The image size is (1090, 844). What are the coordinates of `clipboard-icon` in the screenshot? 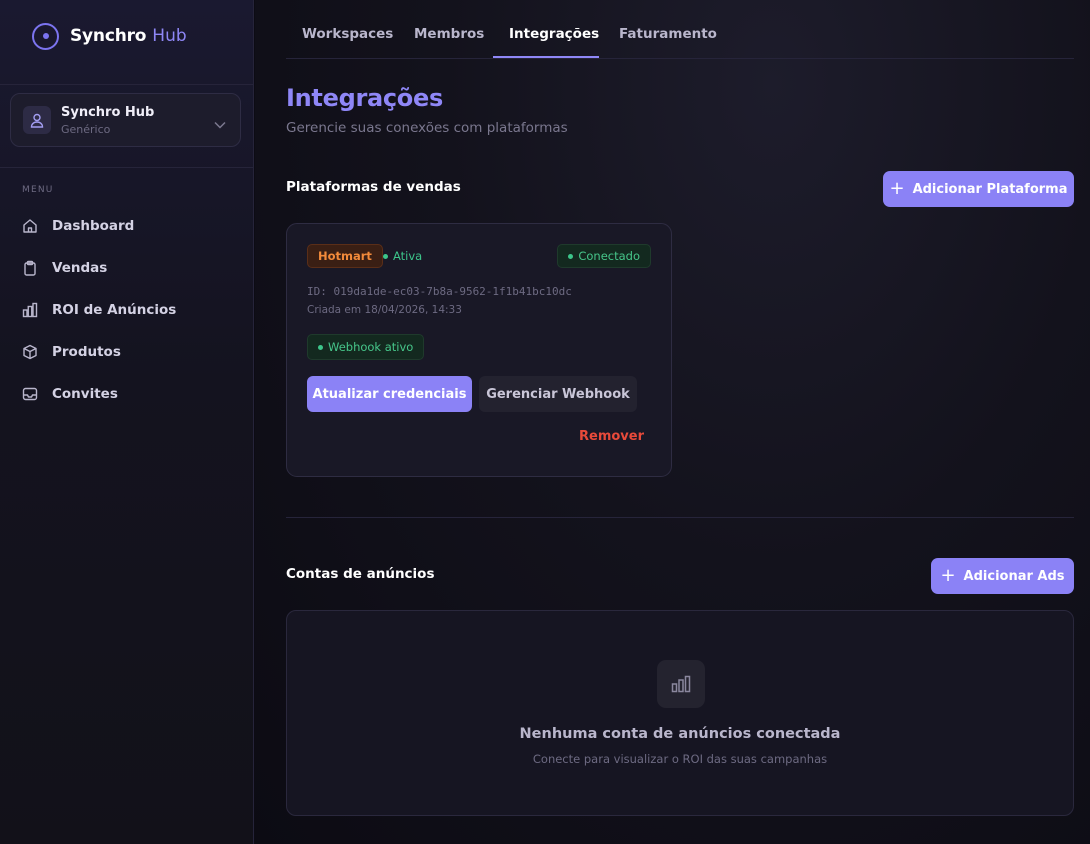 It's located at (30, 268).